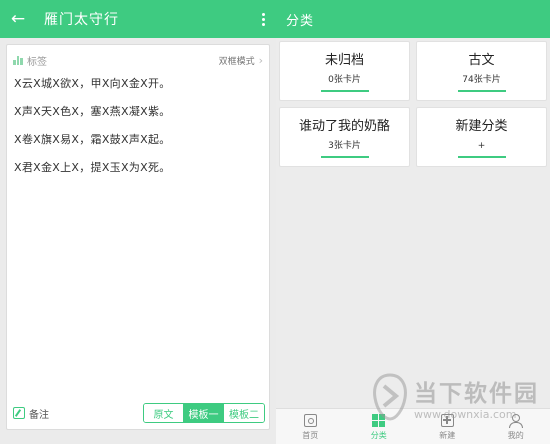 The height and width of the screenshot is (444, 550). What do you see at coordinates (123, 60) in the screenshot?
I see `tag-label: 标签` at bounding box center [123, 60].